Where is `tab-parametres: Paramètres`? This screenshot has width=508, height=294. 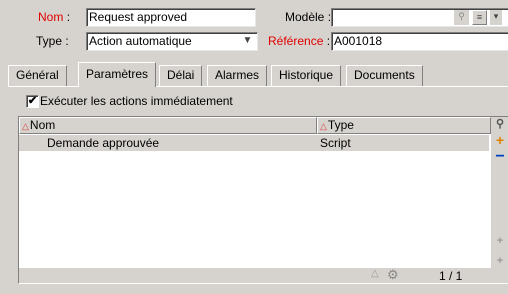
tab-parametres: Paramètres is located at coordinates (117, 74).